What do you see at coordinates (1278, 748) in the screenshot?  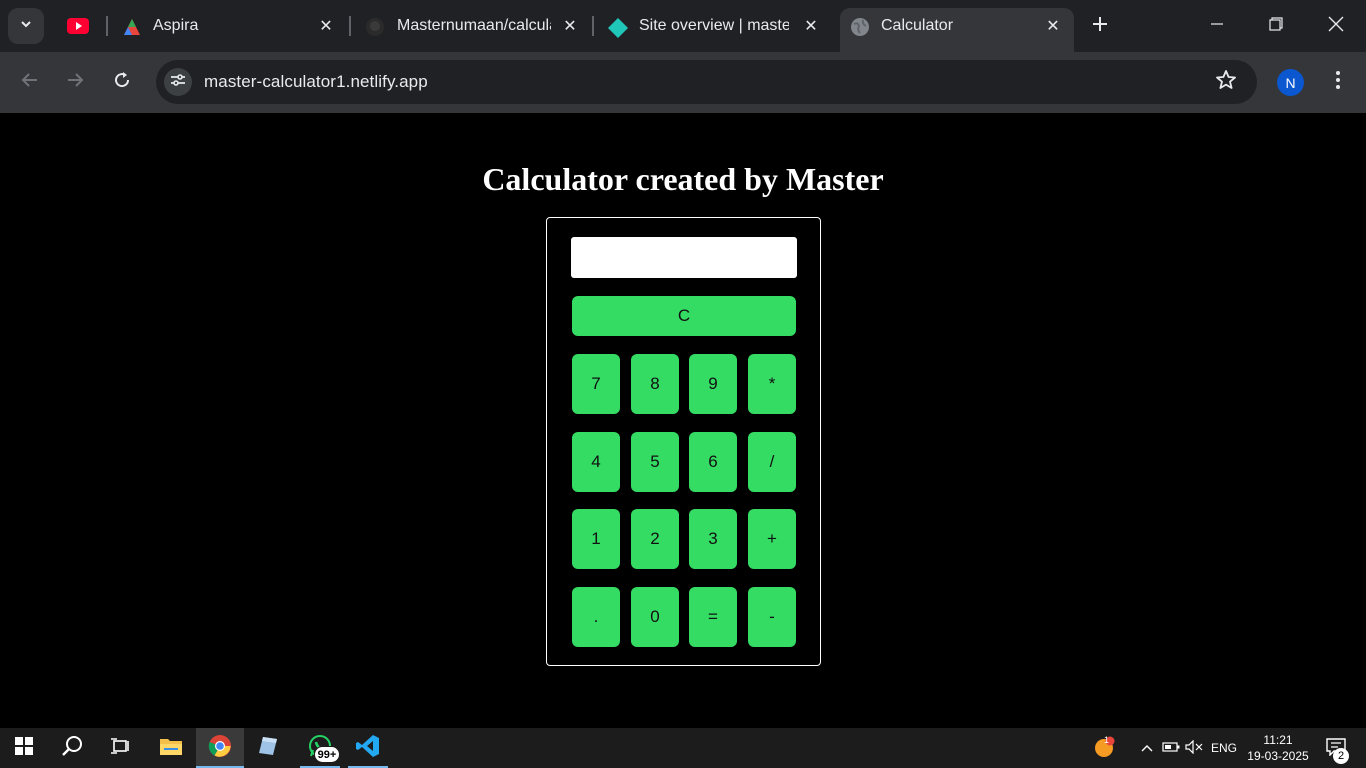 I see `clock: 11:21 19-03-2025` at bounding box center [1278, 748].